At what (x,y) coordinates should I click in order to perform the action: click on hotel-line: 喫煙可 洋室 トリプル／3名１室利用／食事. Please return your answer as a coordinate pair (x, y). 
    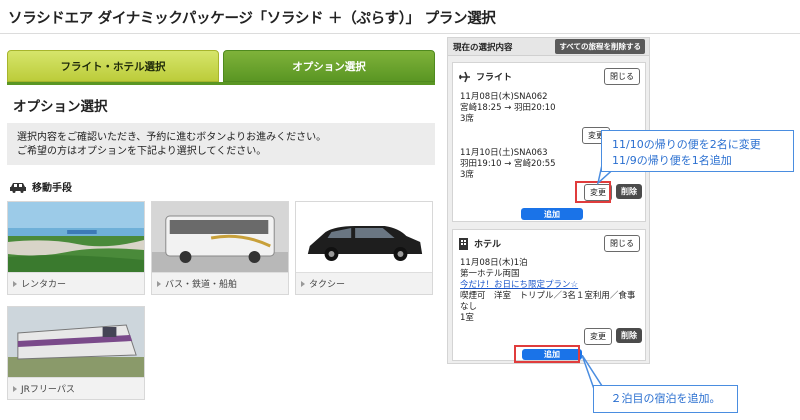
    Looking at the image, I should click on (548, 296).